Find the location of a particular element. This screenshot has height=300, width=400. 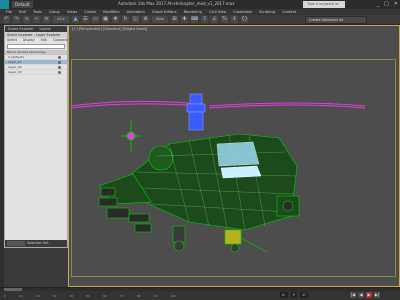

bind-space-warp-icon: ≋ is located at coordinates (46, 19).